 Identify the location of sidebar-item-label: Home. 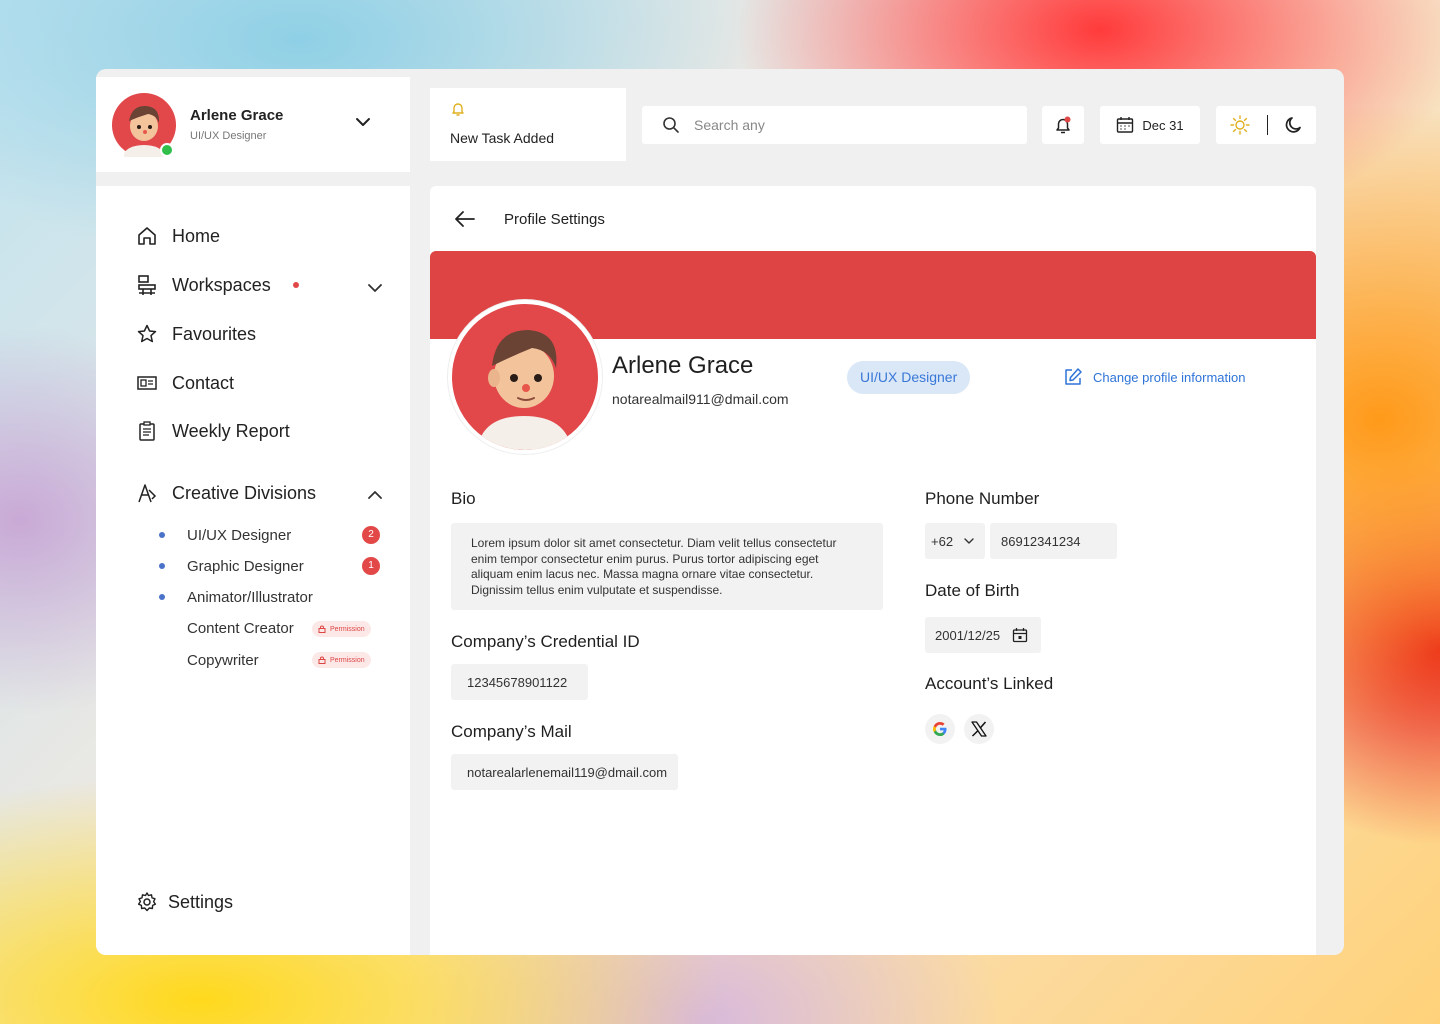
(196, 235).